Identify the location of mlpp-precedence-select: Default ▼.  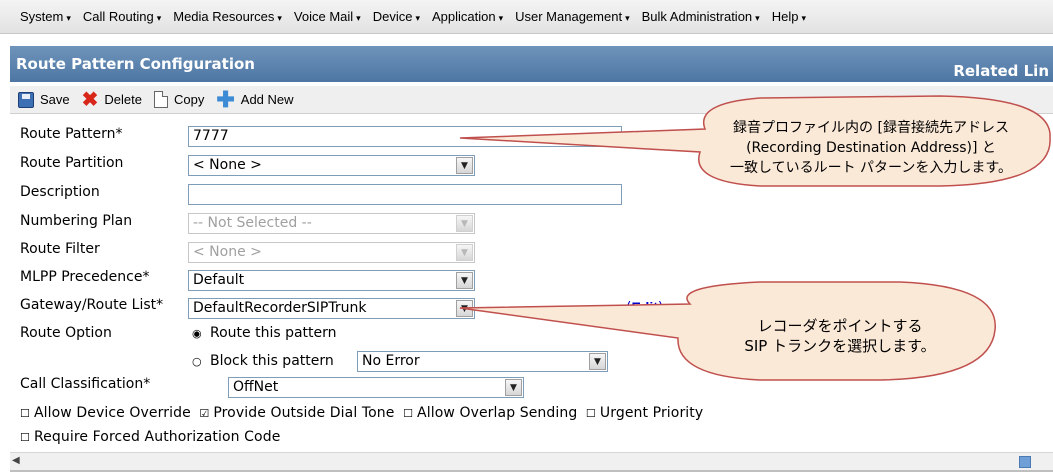
(331, 280).